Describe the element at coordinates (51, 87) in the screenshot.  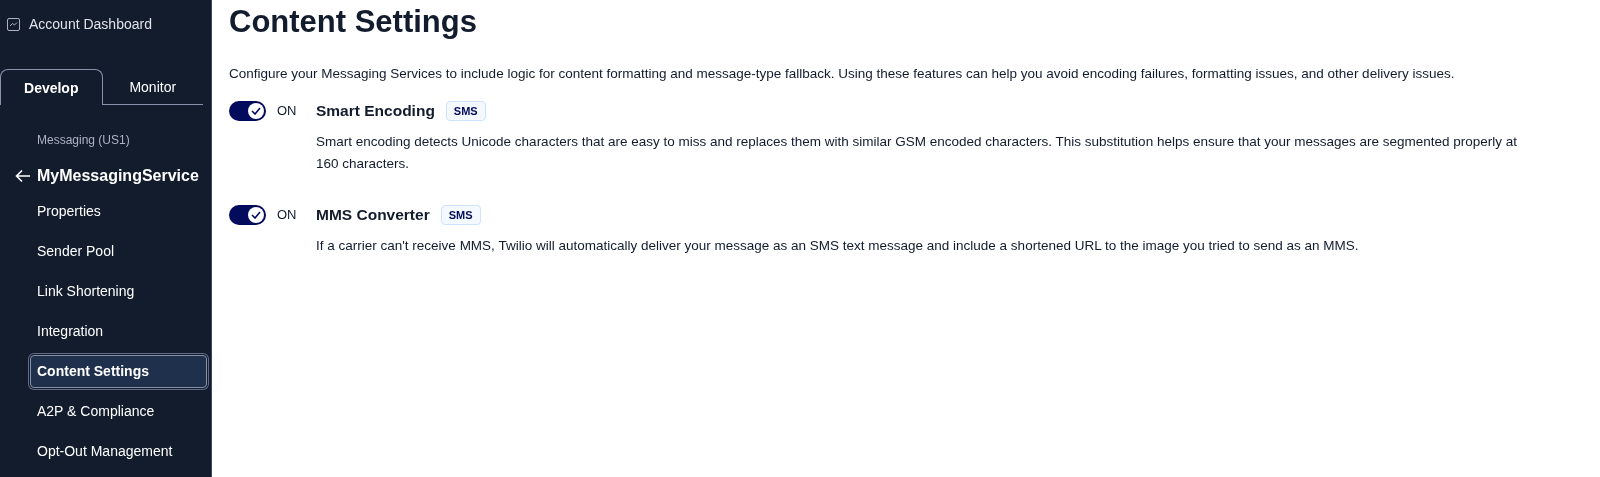
I see `nav-tab: Develop` at that location.